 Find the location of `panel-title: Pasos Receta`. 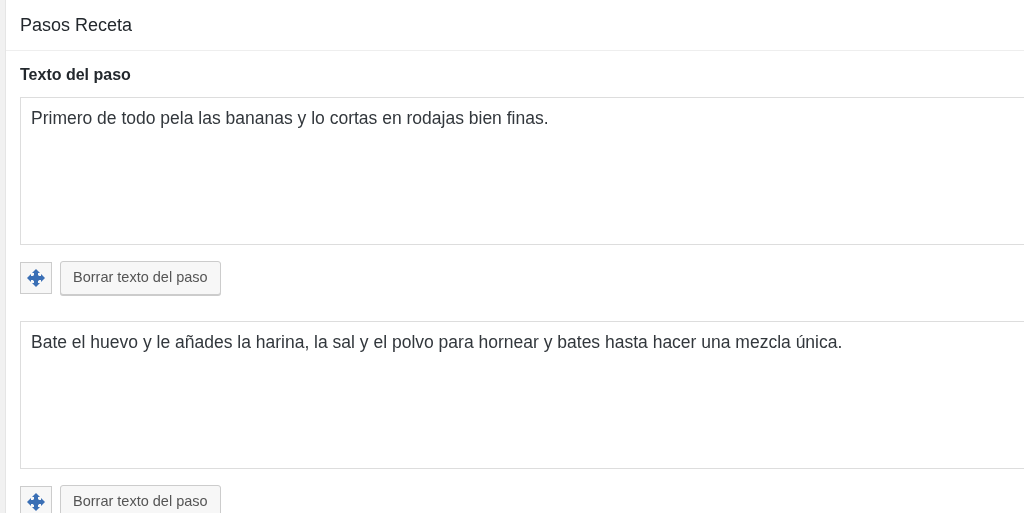

panel-title: Pasos Receta is located at coordinates (76, 25).